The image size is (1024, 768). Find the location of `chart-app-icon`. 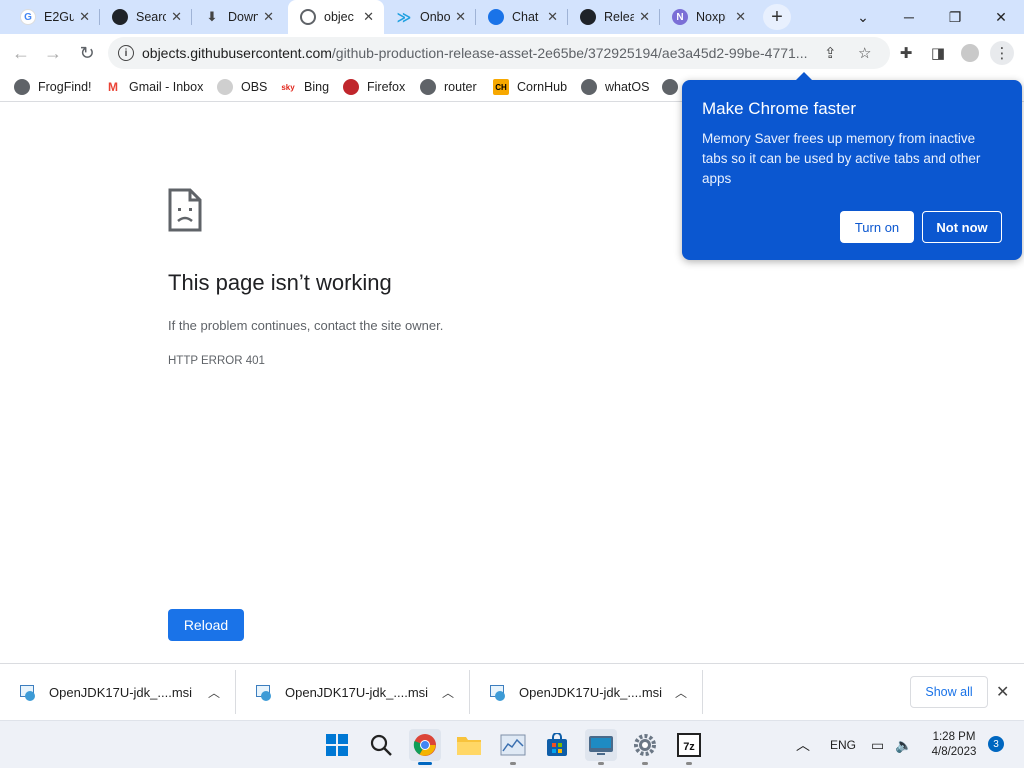

chart-app-icon is located at coordinates (513, 745).